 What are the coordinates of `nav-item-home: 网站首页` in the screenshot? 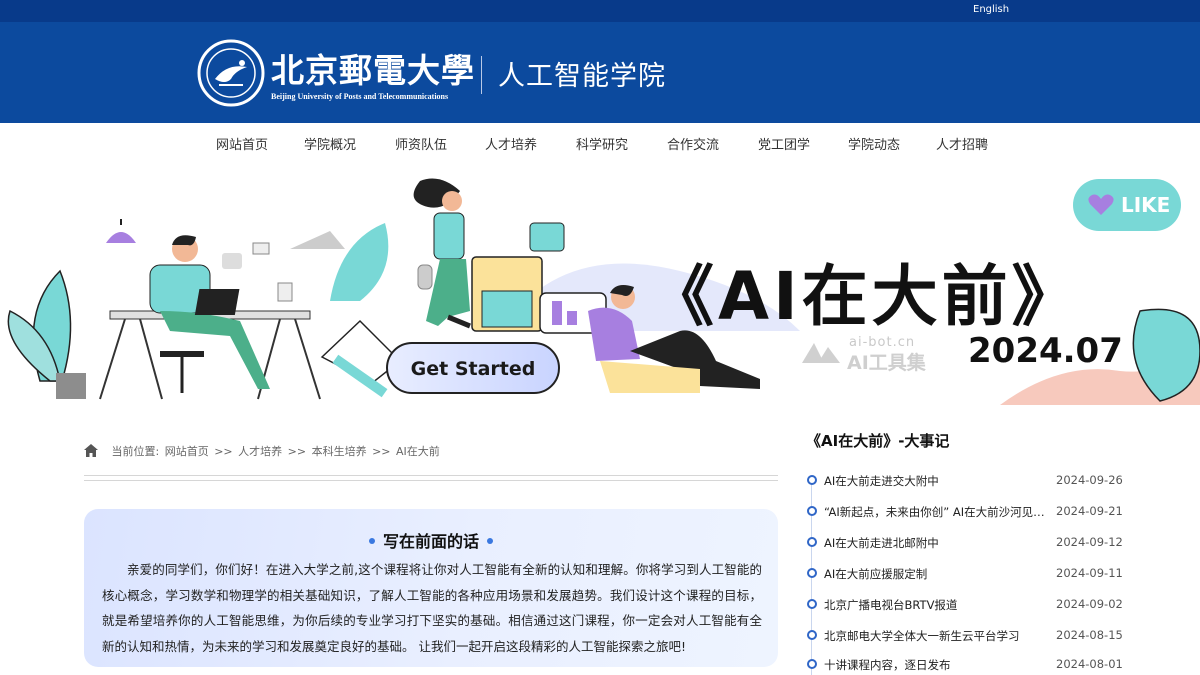 It's located at (242, 143).